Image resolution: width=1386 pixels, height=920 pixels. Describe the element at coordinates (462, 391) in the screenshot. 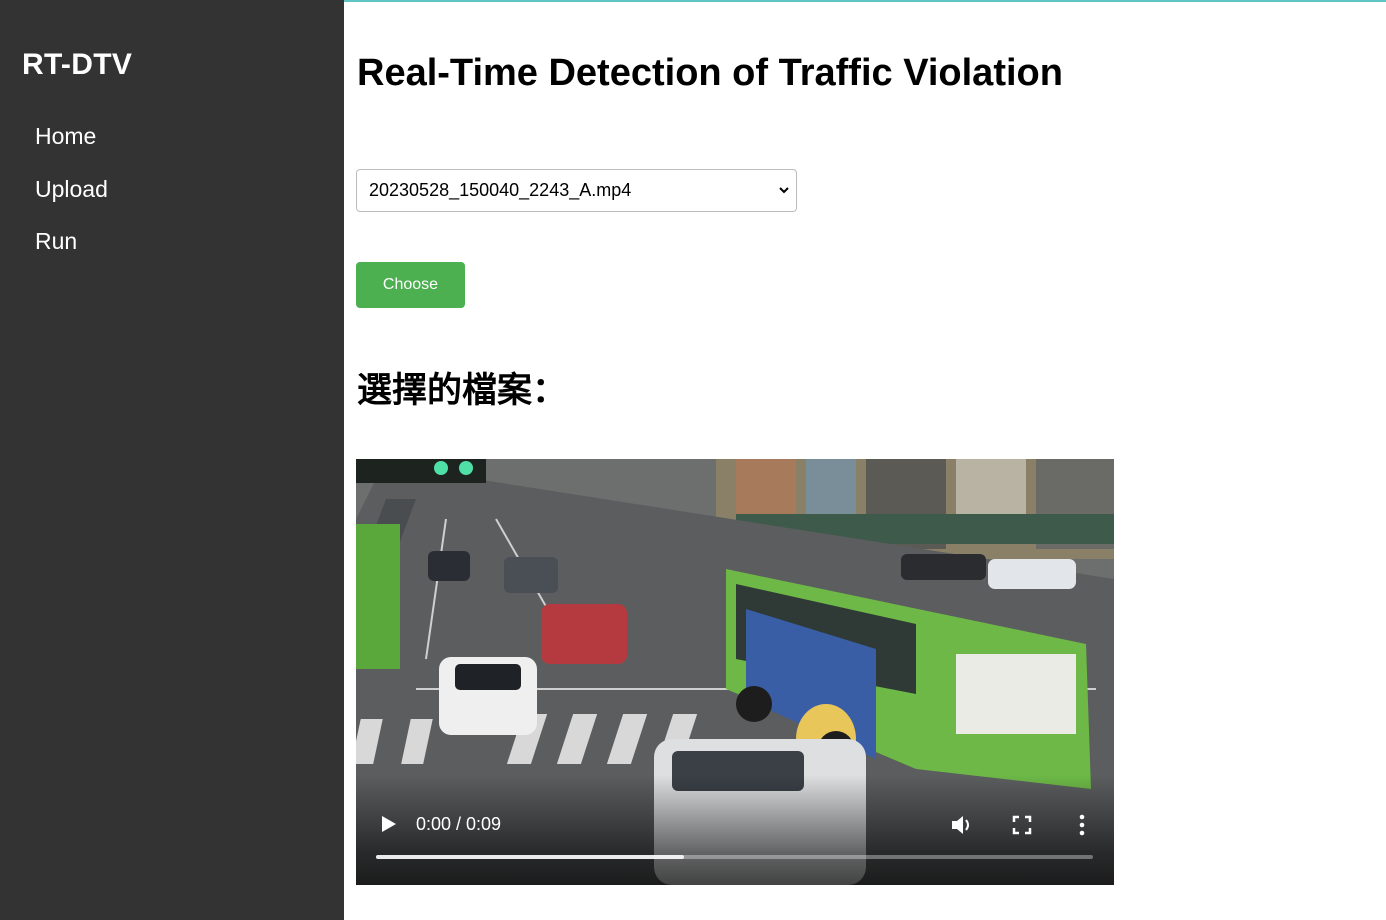

I see `selected-file-heading: 選擇的檔案：` at that location.